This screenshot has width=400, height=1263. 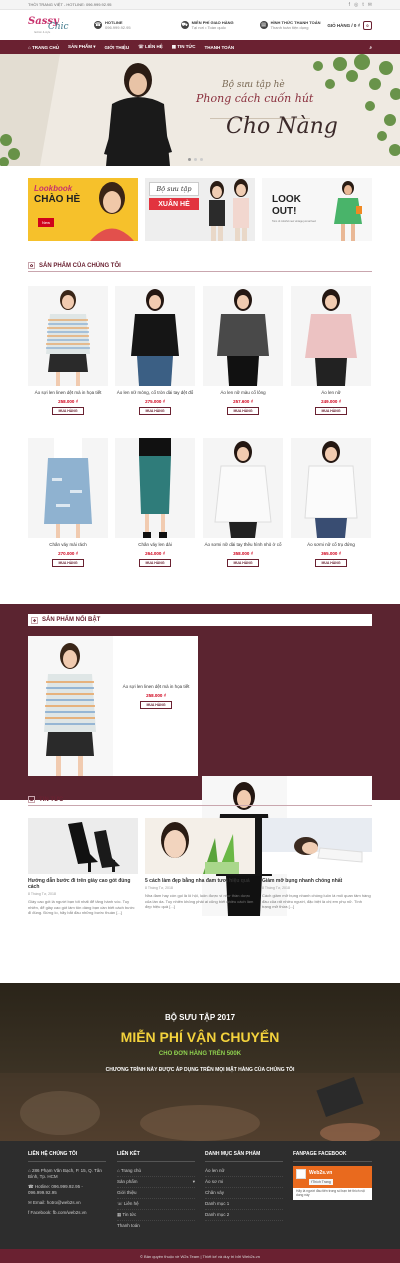 What do you see at coordinates (244, 1204) in the screenshot?
I see `footer-cat-item: Danh mục 1` at bounding box center [244, 1204].